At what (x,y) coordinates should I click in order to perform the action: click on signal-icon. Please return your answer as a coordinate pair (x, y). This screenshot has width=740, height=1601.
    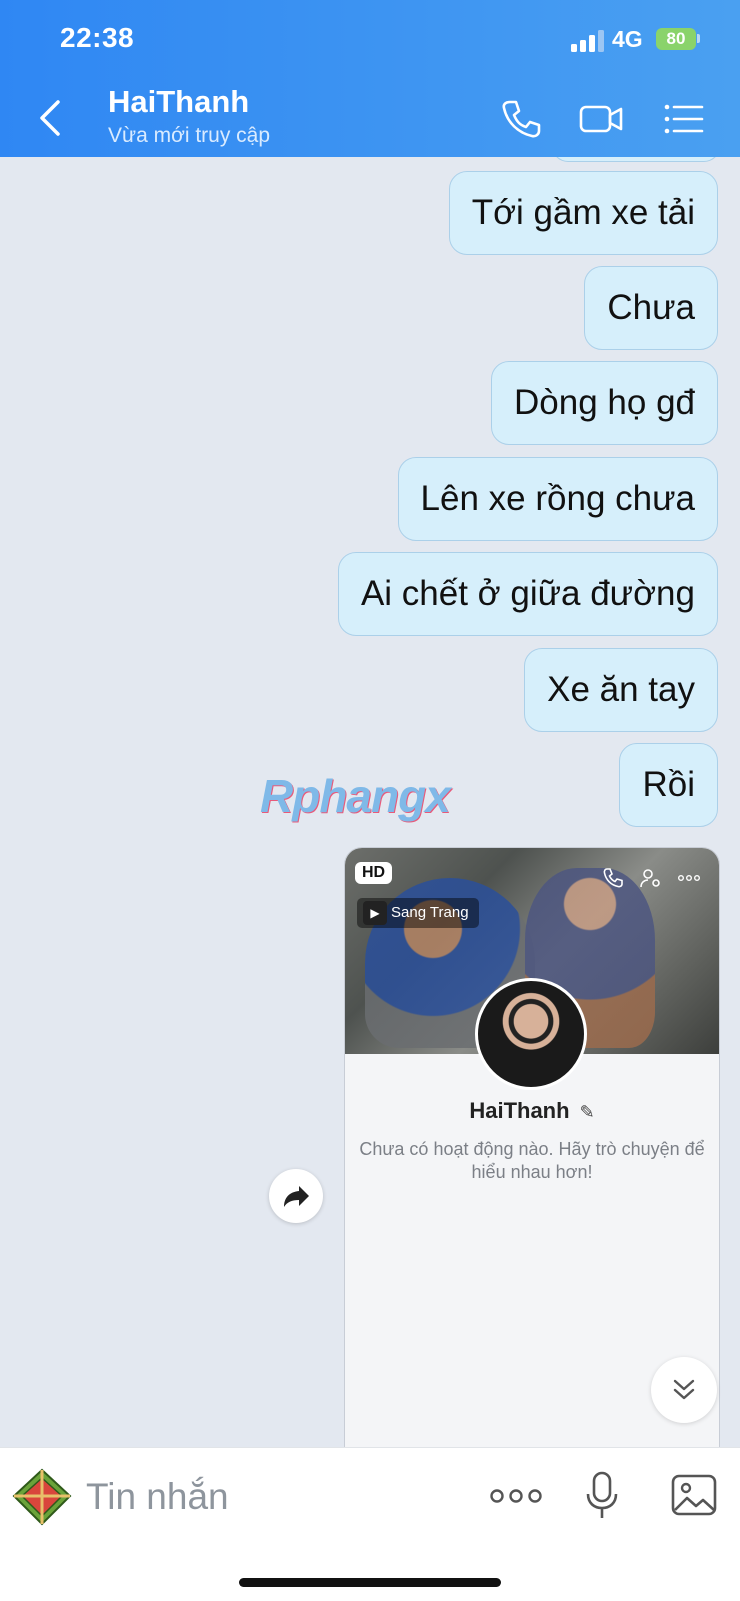
    Looking at the image, I should click on (587, 41).